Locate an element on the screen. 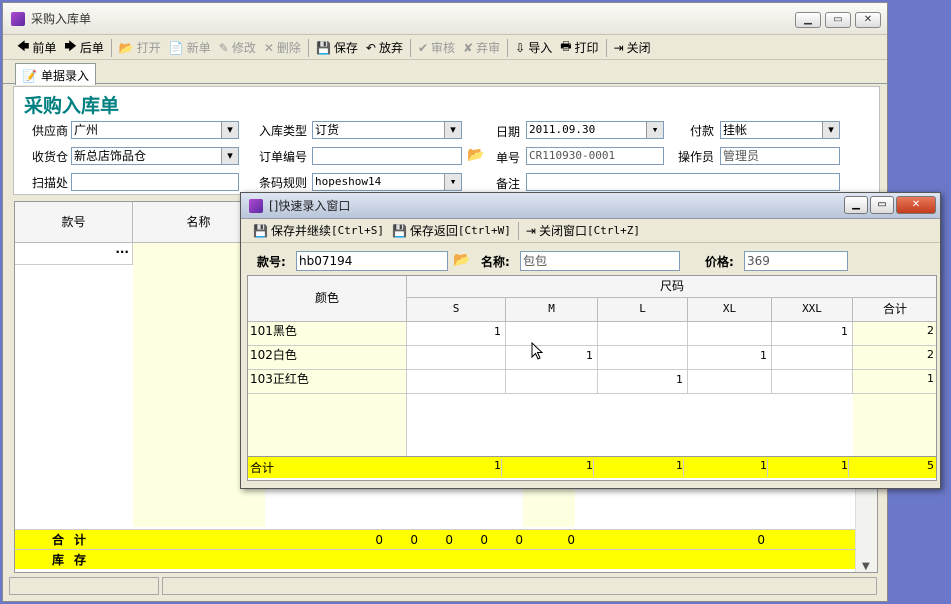  toolbar-button-5: ✕ 删除 is located at coordinates (282, 48).